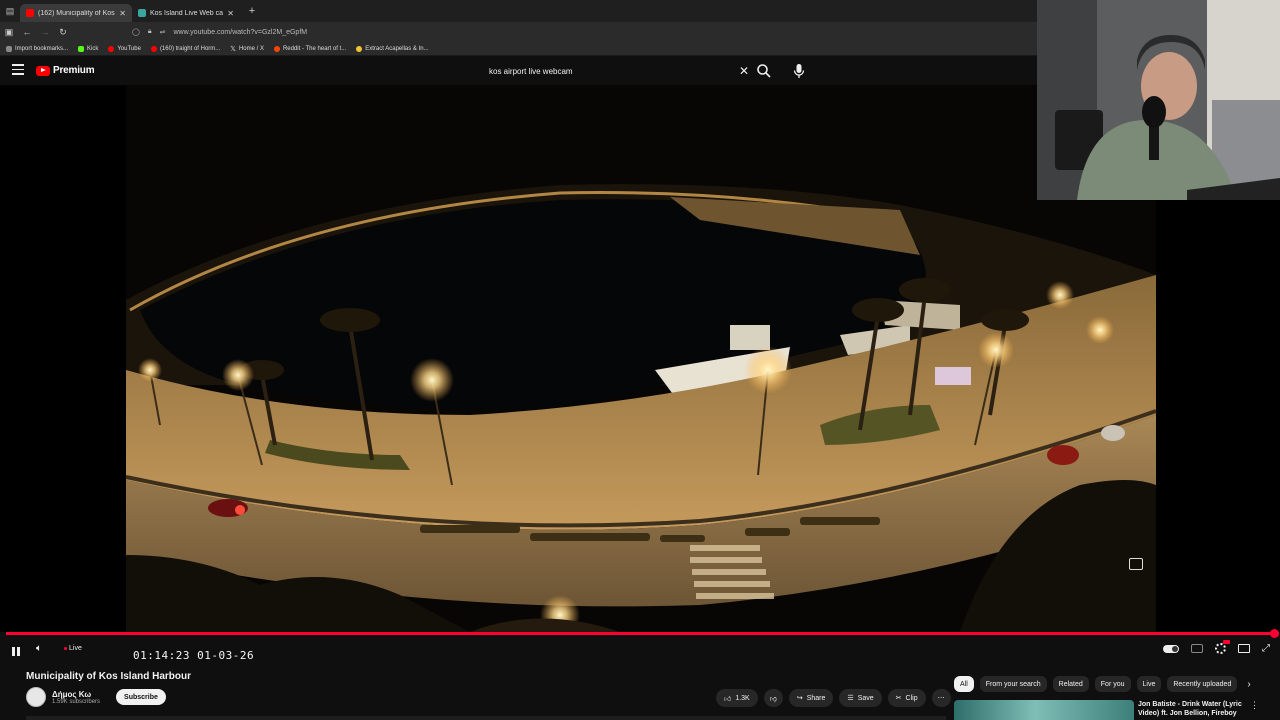  What do you see at coordinates (486, 718) in the screenshot?
I see `description-box-edge` at bounding box center [486, 718].